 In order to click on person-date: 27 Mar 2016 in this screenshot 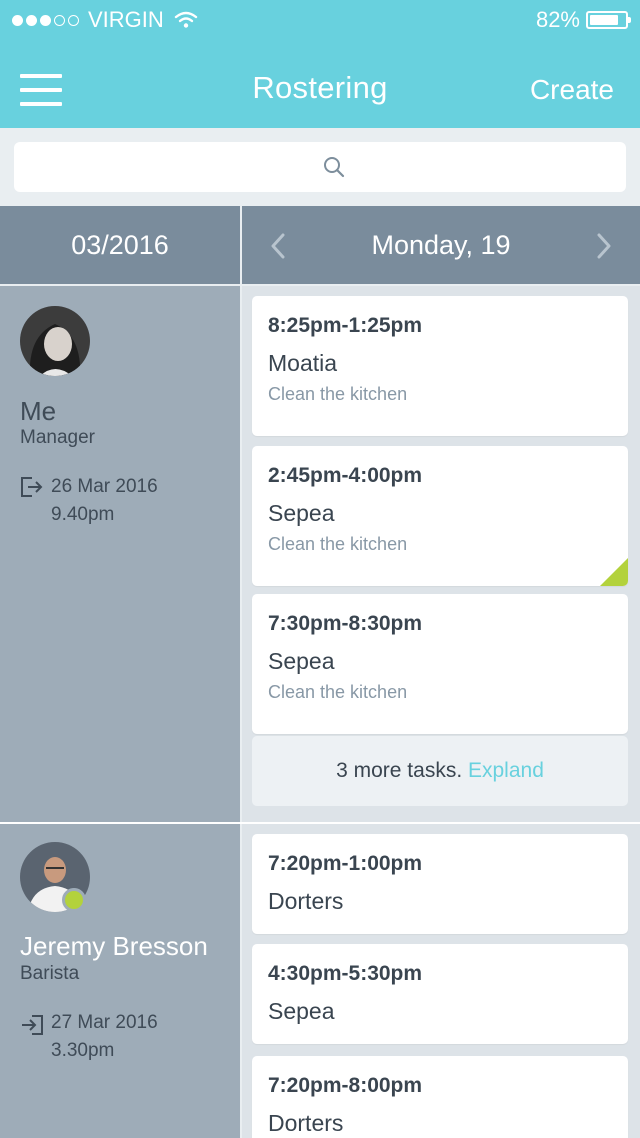, I will do `click(104, 1022)`.